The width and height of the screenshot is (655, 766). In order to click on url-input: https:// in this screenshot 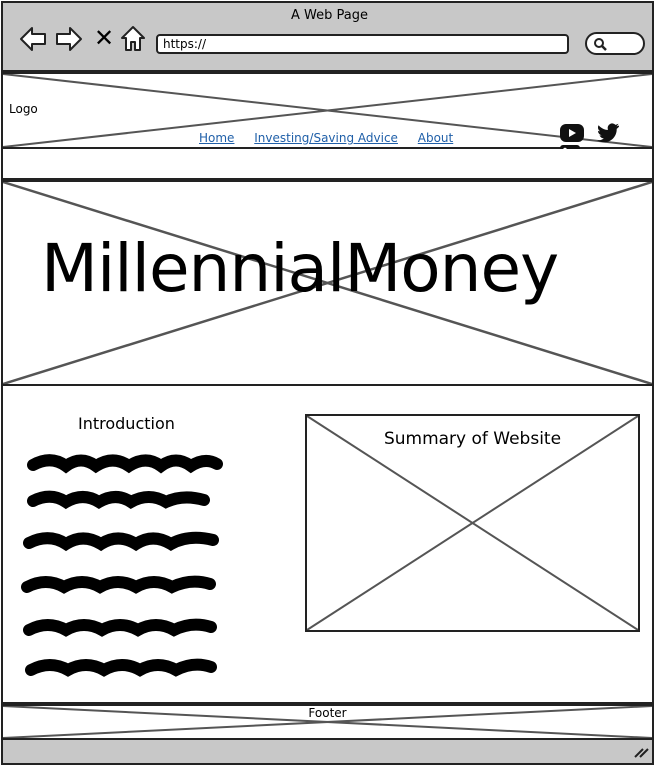, I will do `click(362, 44)`.